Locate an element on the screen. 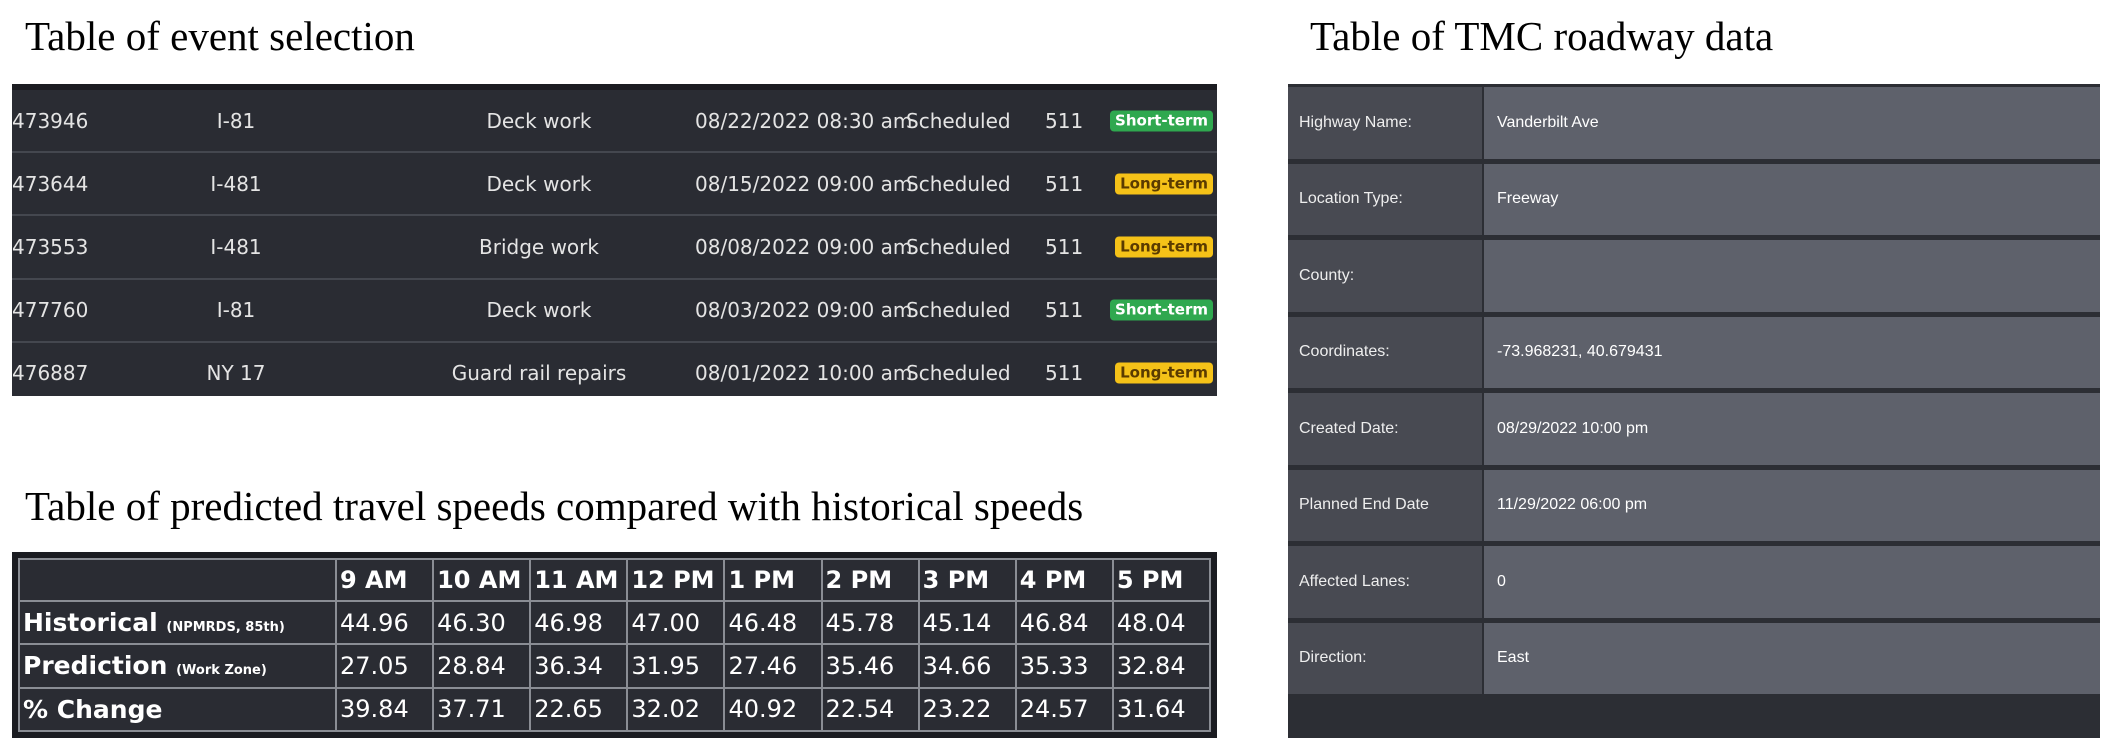  row-label-text: Historical is located at coordinates (90, 623).